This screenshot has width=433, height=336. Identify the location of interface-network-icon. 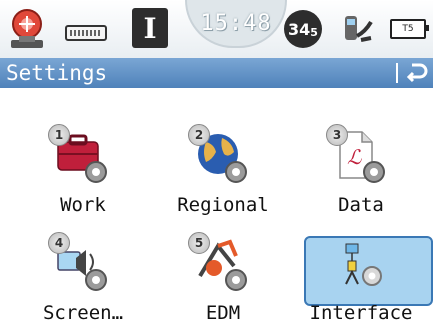
(361, 269).